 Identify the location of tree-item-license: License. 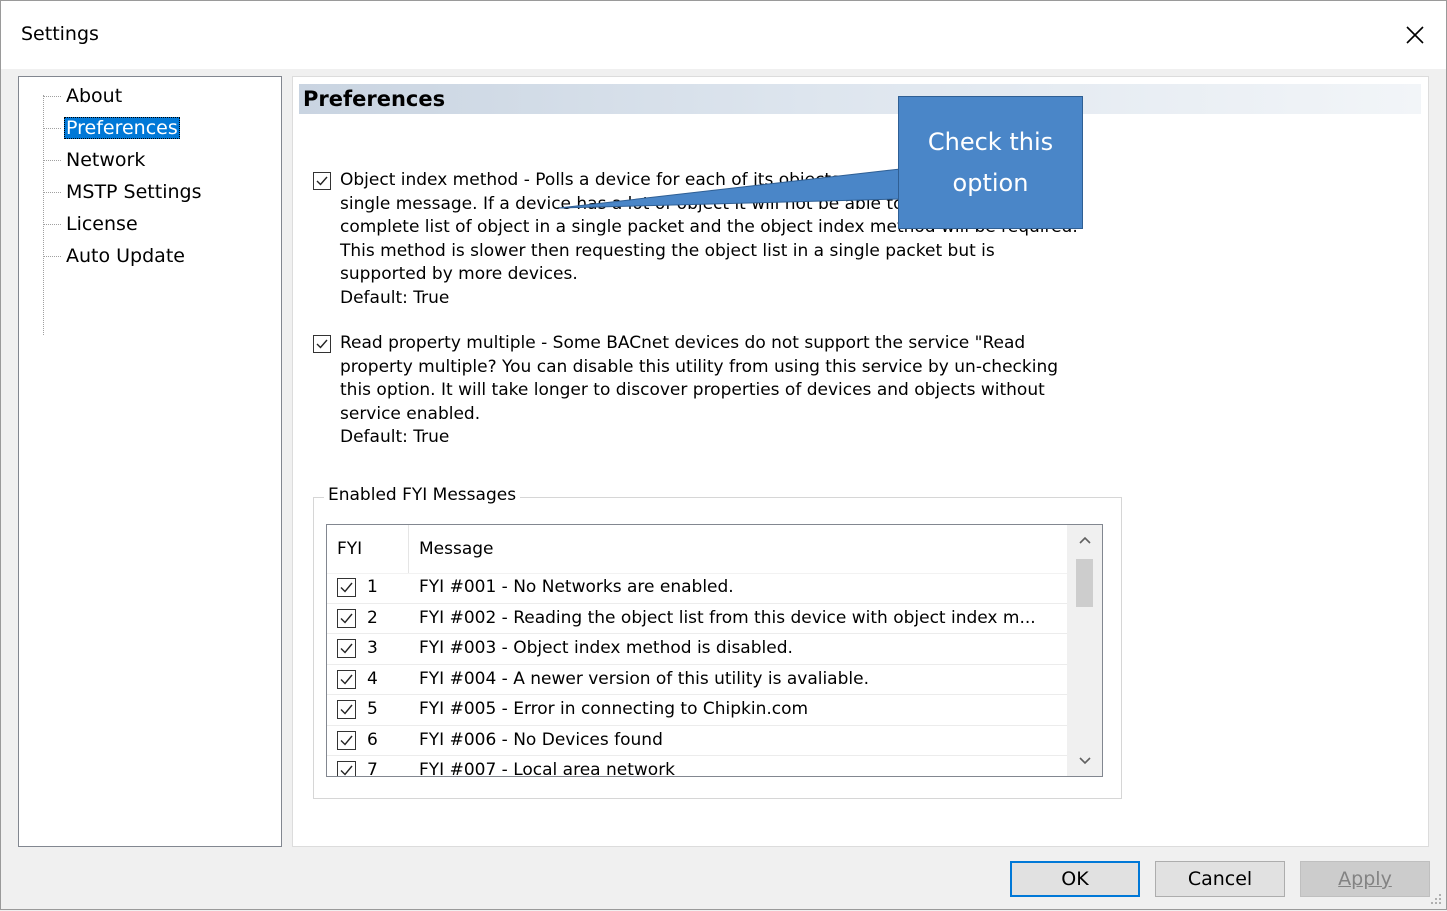
(91, 224).